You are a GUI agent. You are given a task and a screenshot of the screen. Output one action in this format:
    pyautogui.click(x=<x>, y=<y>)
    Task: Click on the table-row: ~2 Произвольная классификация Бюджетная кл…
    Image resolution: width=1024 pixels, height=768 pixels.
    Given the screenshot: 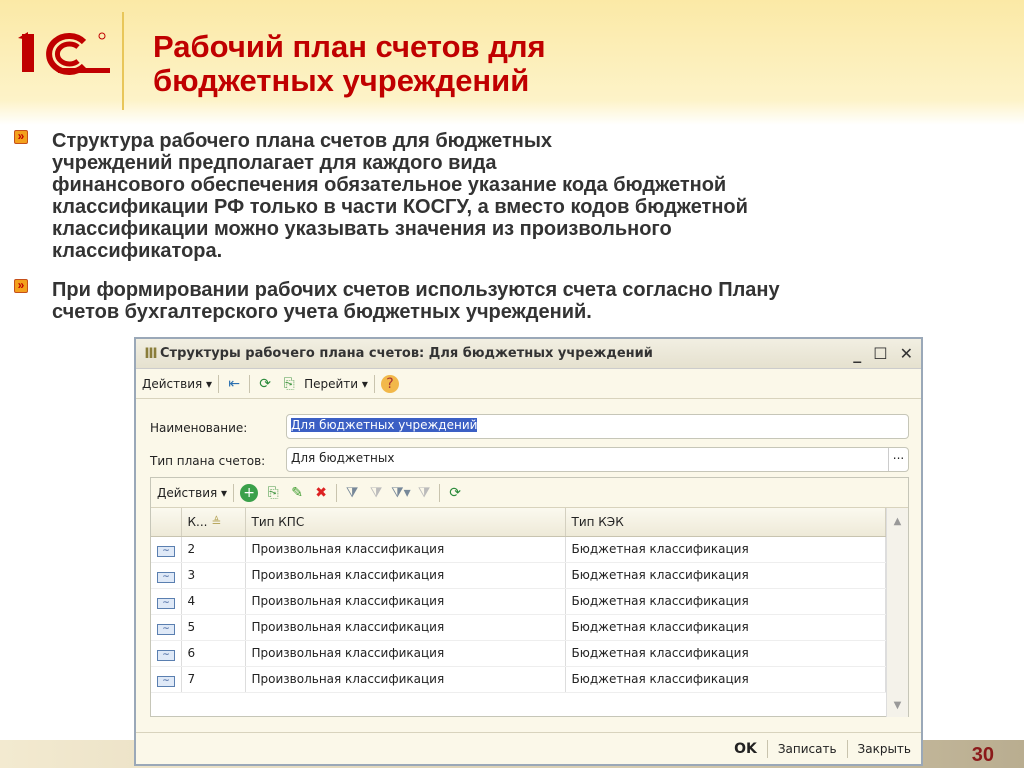 What is the action you would take?
    pyautogui.click(x=518, y=549)
    